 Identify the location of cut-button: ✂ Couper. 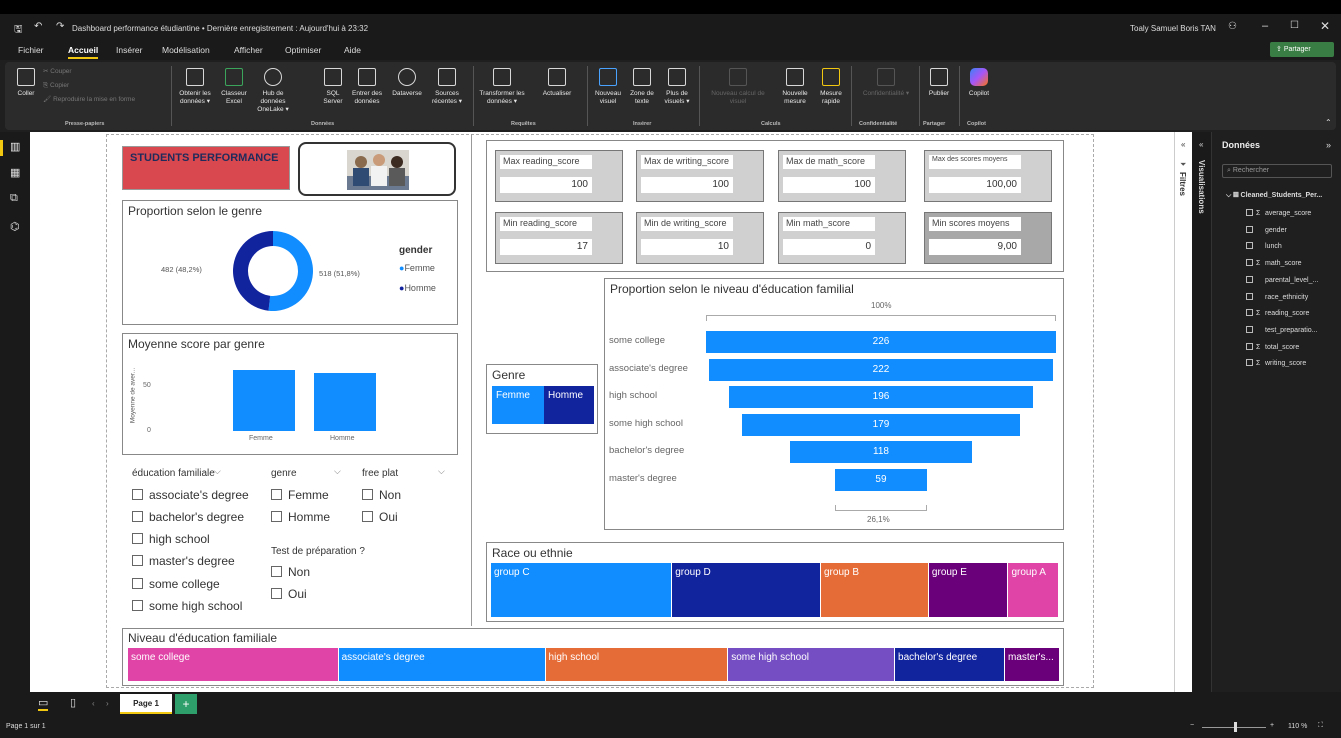
(57, 72).